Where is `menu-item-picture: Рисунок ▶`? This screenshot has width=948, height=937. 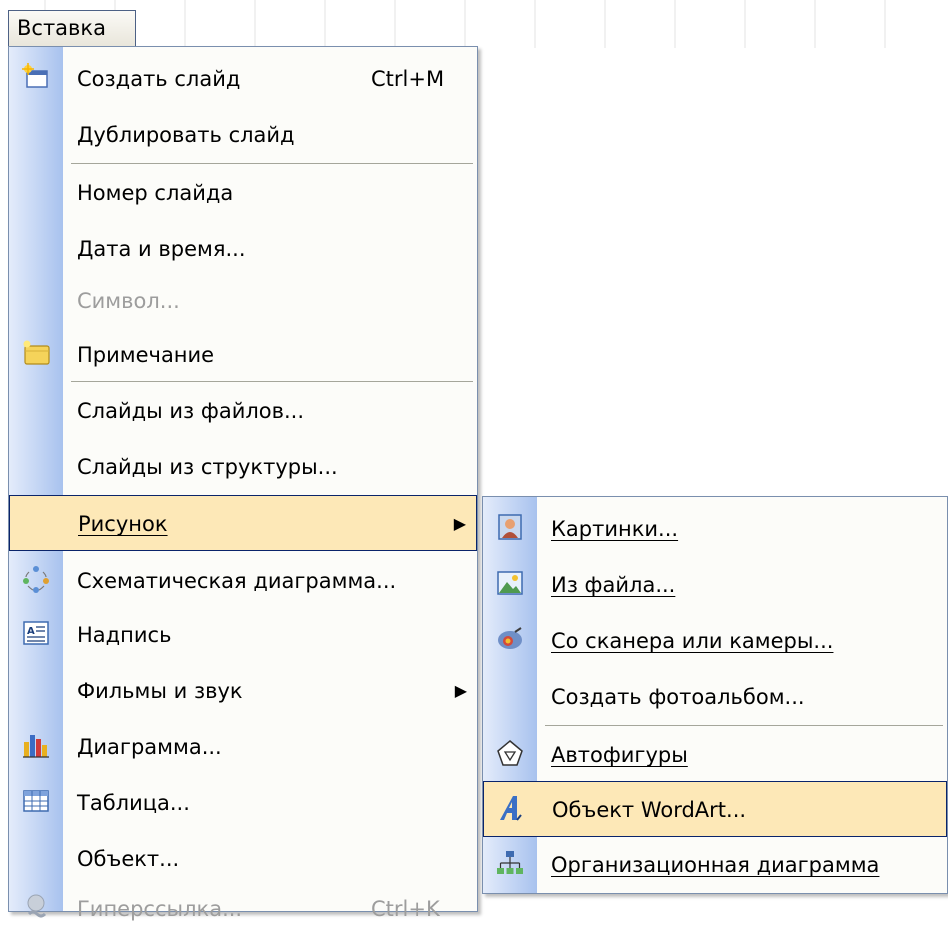
menu-item-picture: Рисунок ▶ is located at coordinates (243, 523).